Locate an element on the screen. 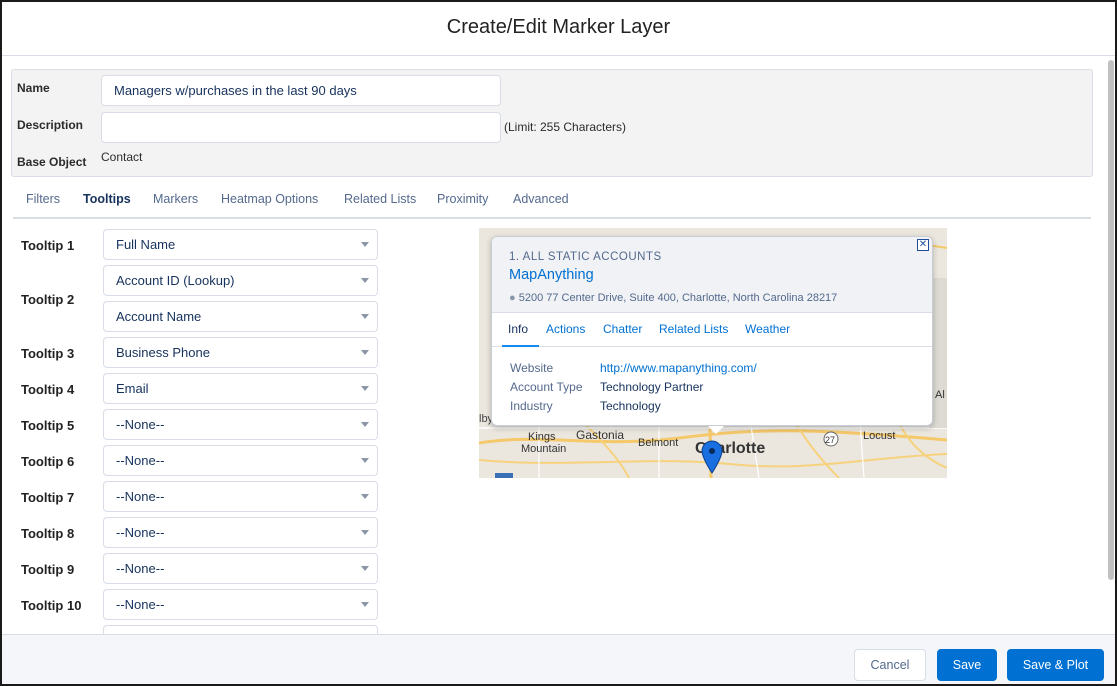 The height and width of the screenshot is (686, 1117). map-label-kings: Kings is located at coordinates (542, 437).